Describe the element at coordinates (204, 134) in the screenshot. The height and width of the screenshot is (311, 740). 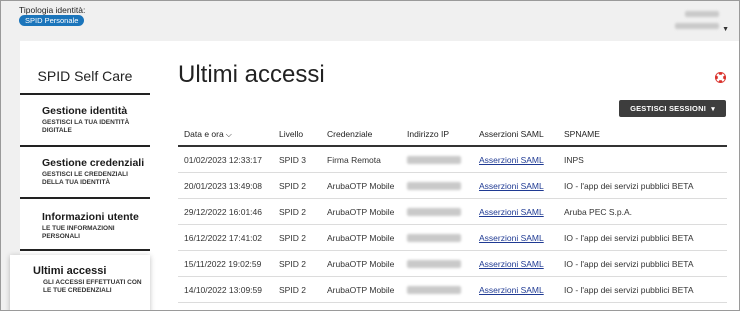
I see `column-header-label: Data e ora` at that location.